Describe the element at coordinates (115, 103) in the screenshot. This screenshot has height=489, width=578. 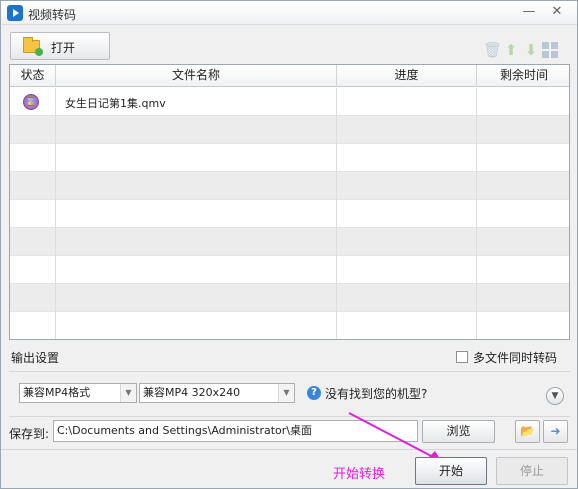
I see `file-name: 女生日记第1集.qmv` at that location.